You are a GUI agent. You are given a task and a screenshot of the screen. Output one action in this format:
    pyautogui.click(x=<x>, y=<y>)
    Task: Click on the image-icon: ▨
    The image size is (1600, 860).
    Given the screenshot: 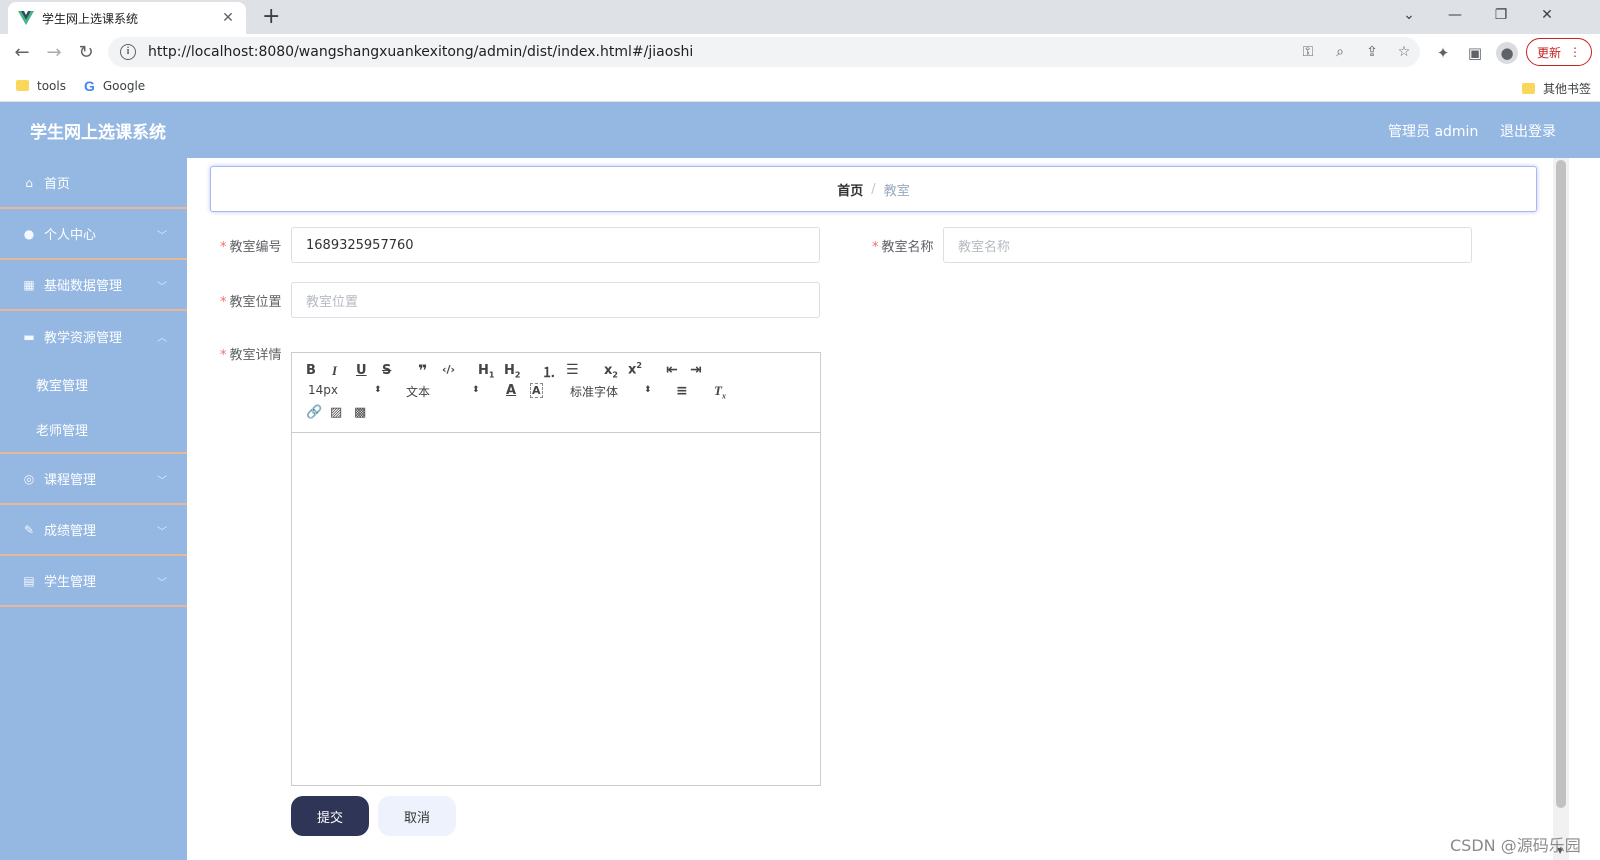 What is the action you would take?
    pyautogui.click(x=336, y=412)
    